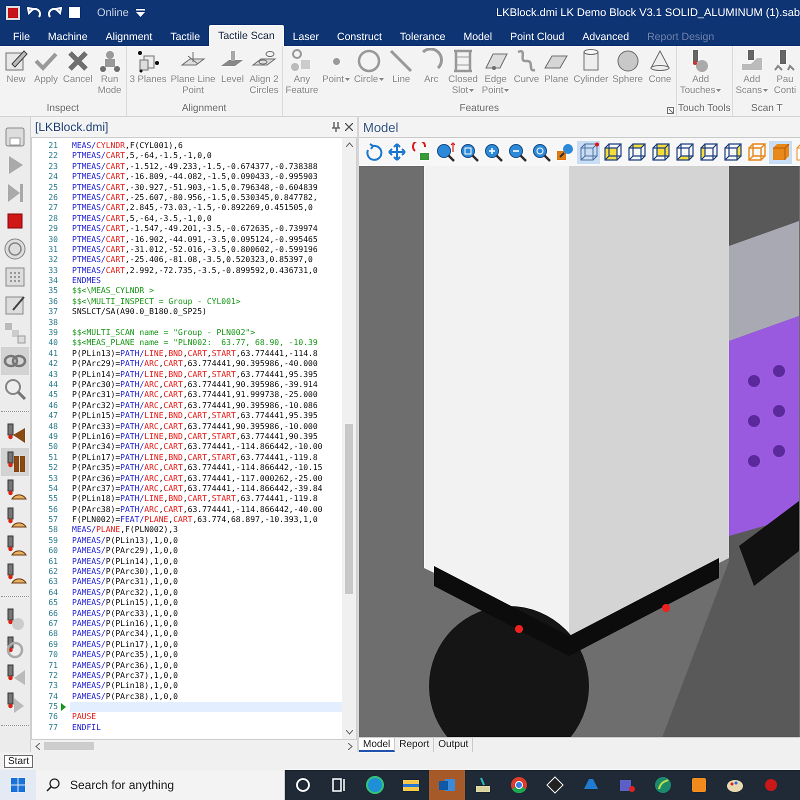 This screenshot has height=800, width=800. I want to click on ribbon-button: Cylinder, so click(590, 75).